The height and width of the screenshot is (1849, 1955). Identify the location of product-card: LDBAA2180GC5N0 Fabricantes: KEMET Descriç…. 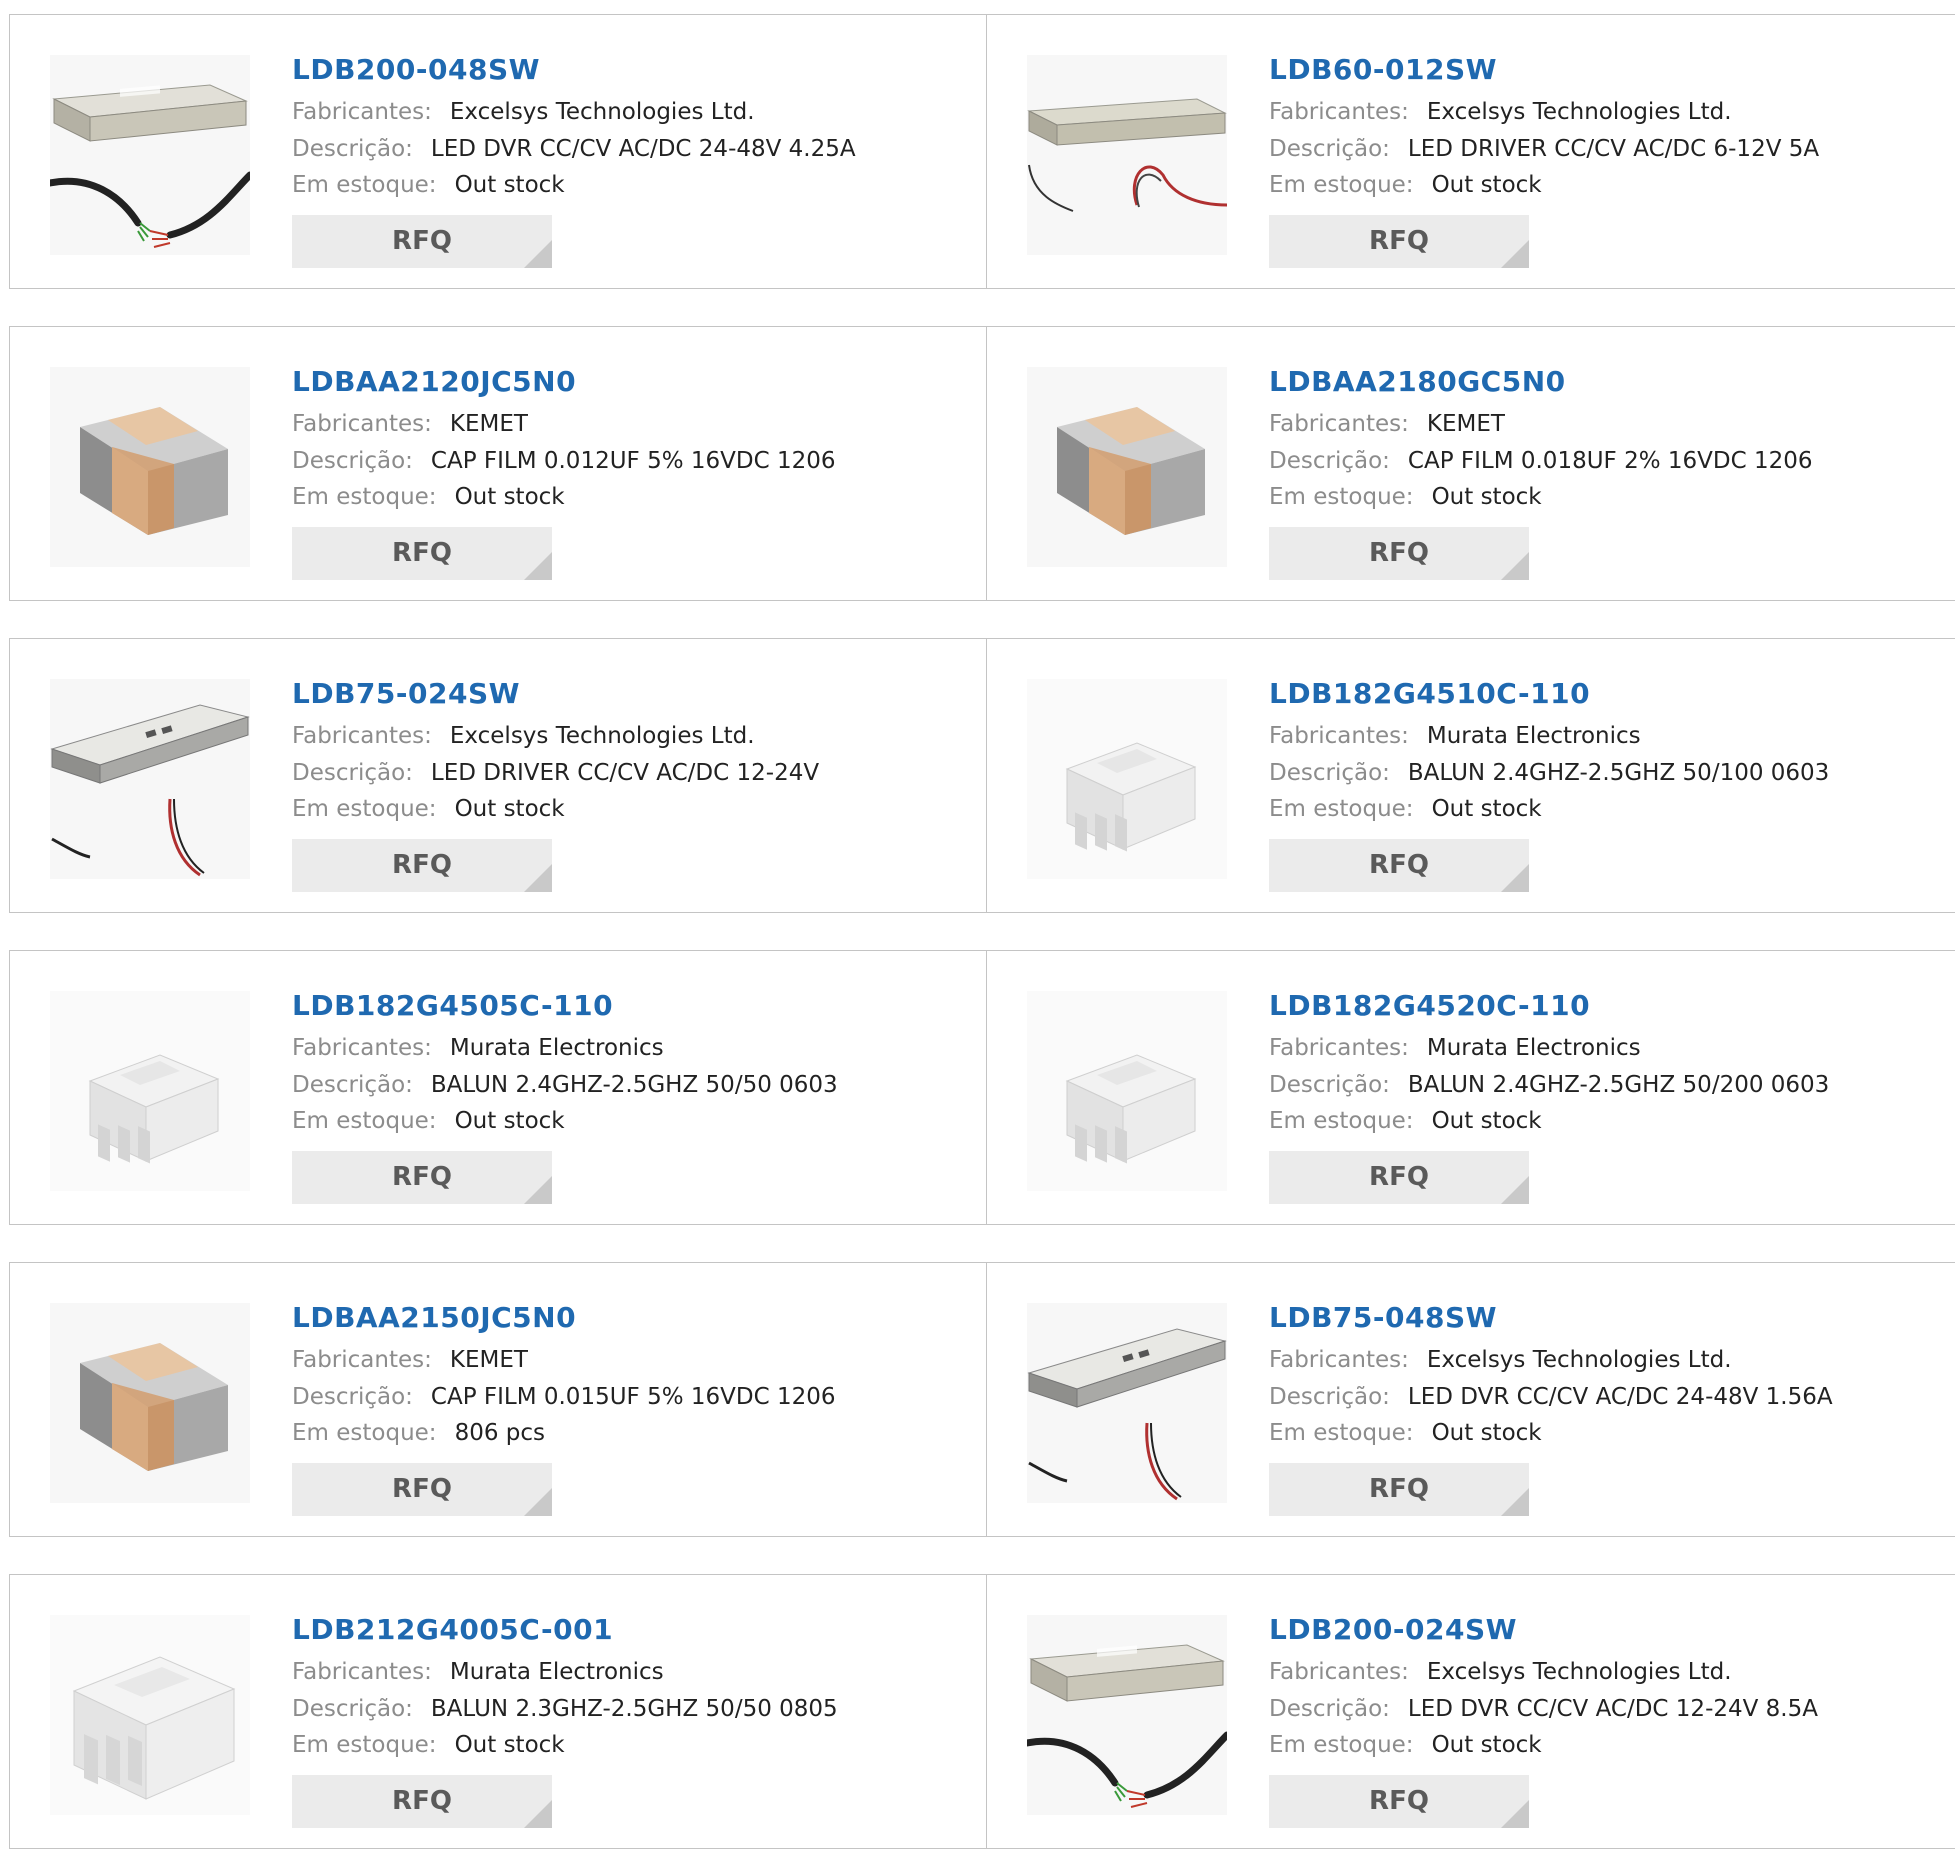
(1470, 463).